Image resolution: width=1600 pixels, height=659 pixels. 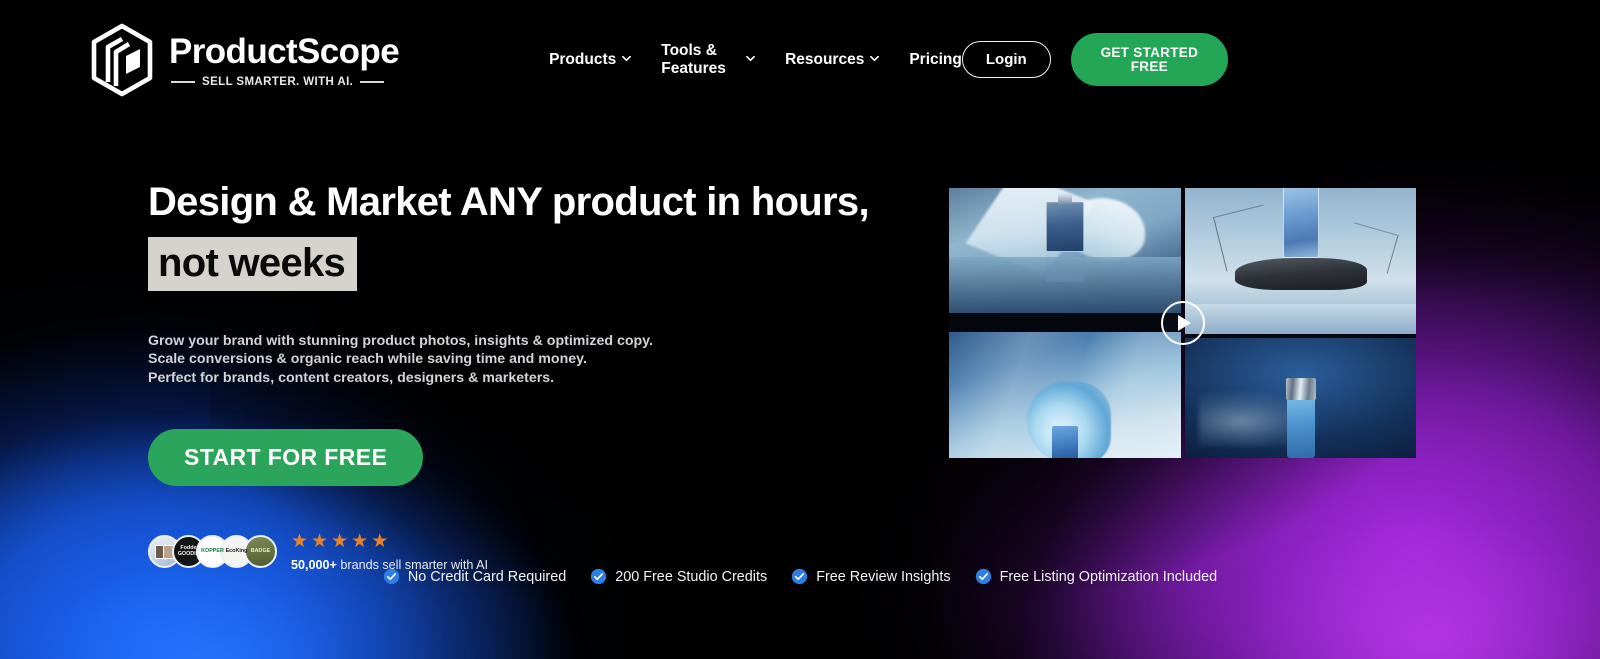 I want to click on nav-label-pricing: Pricing, so click(x=935, y=59).